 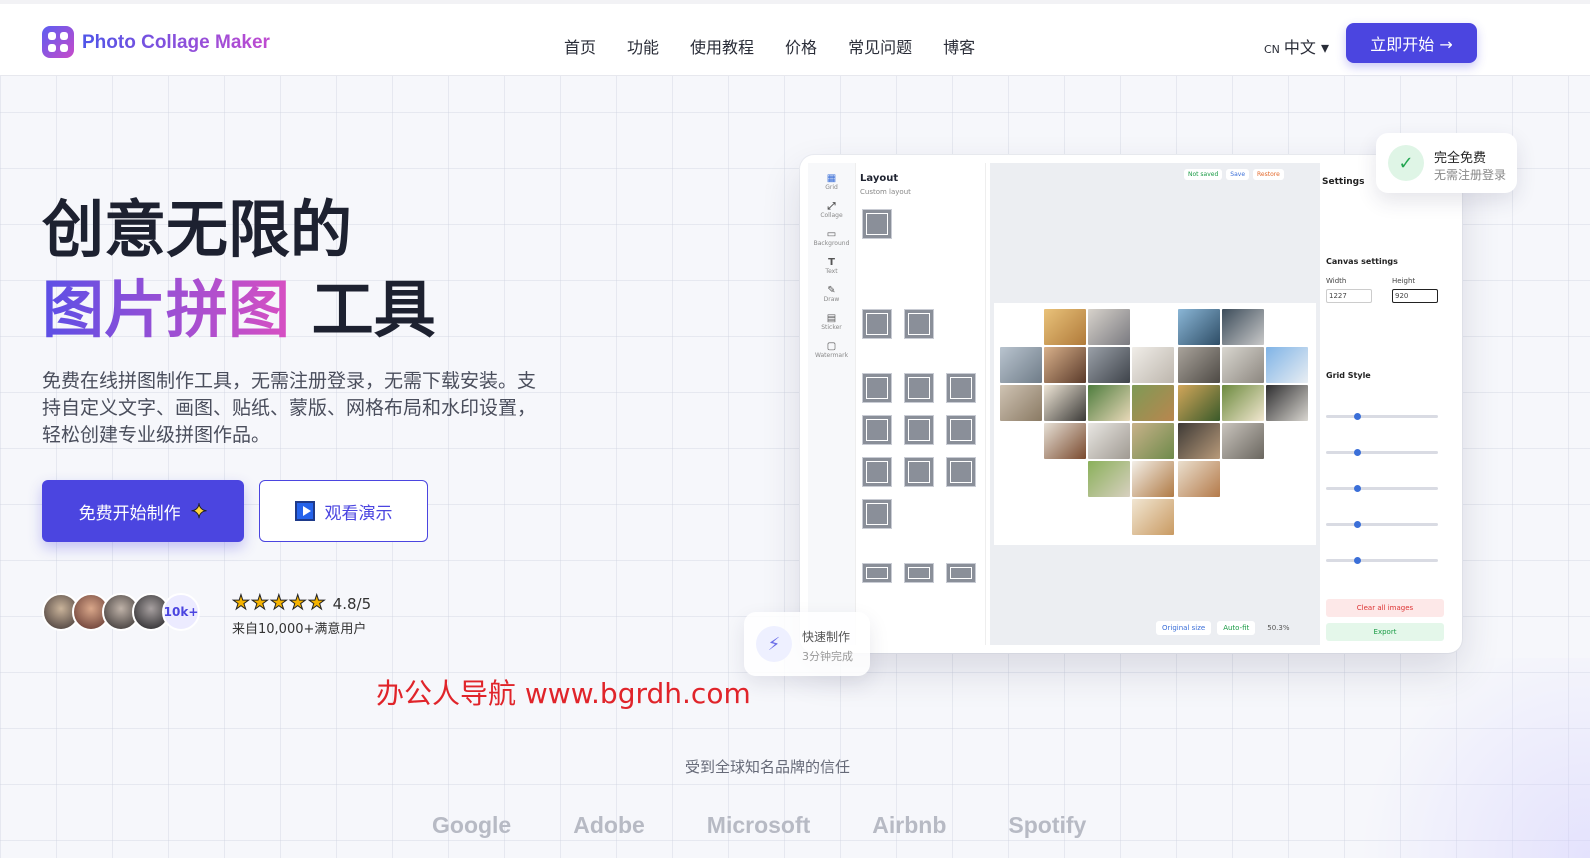 I want to click on fast-badge: ⚡ 快速制作 3分钟完成, so click(x=807, y=644).